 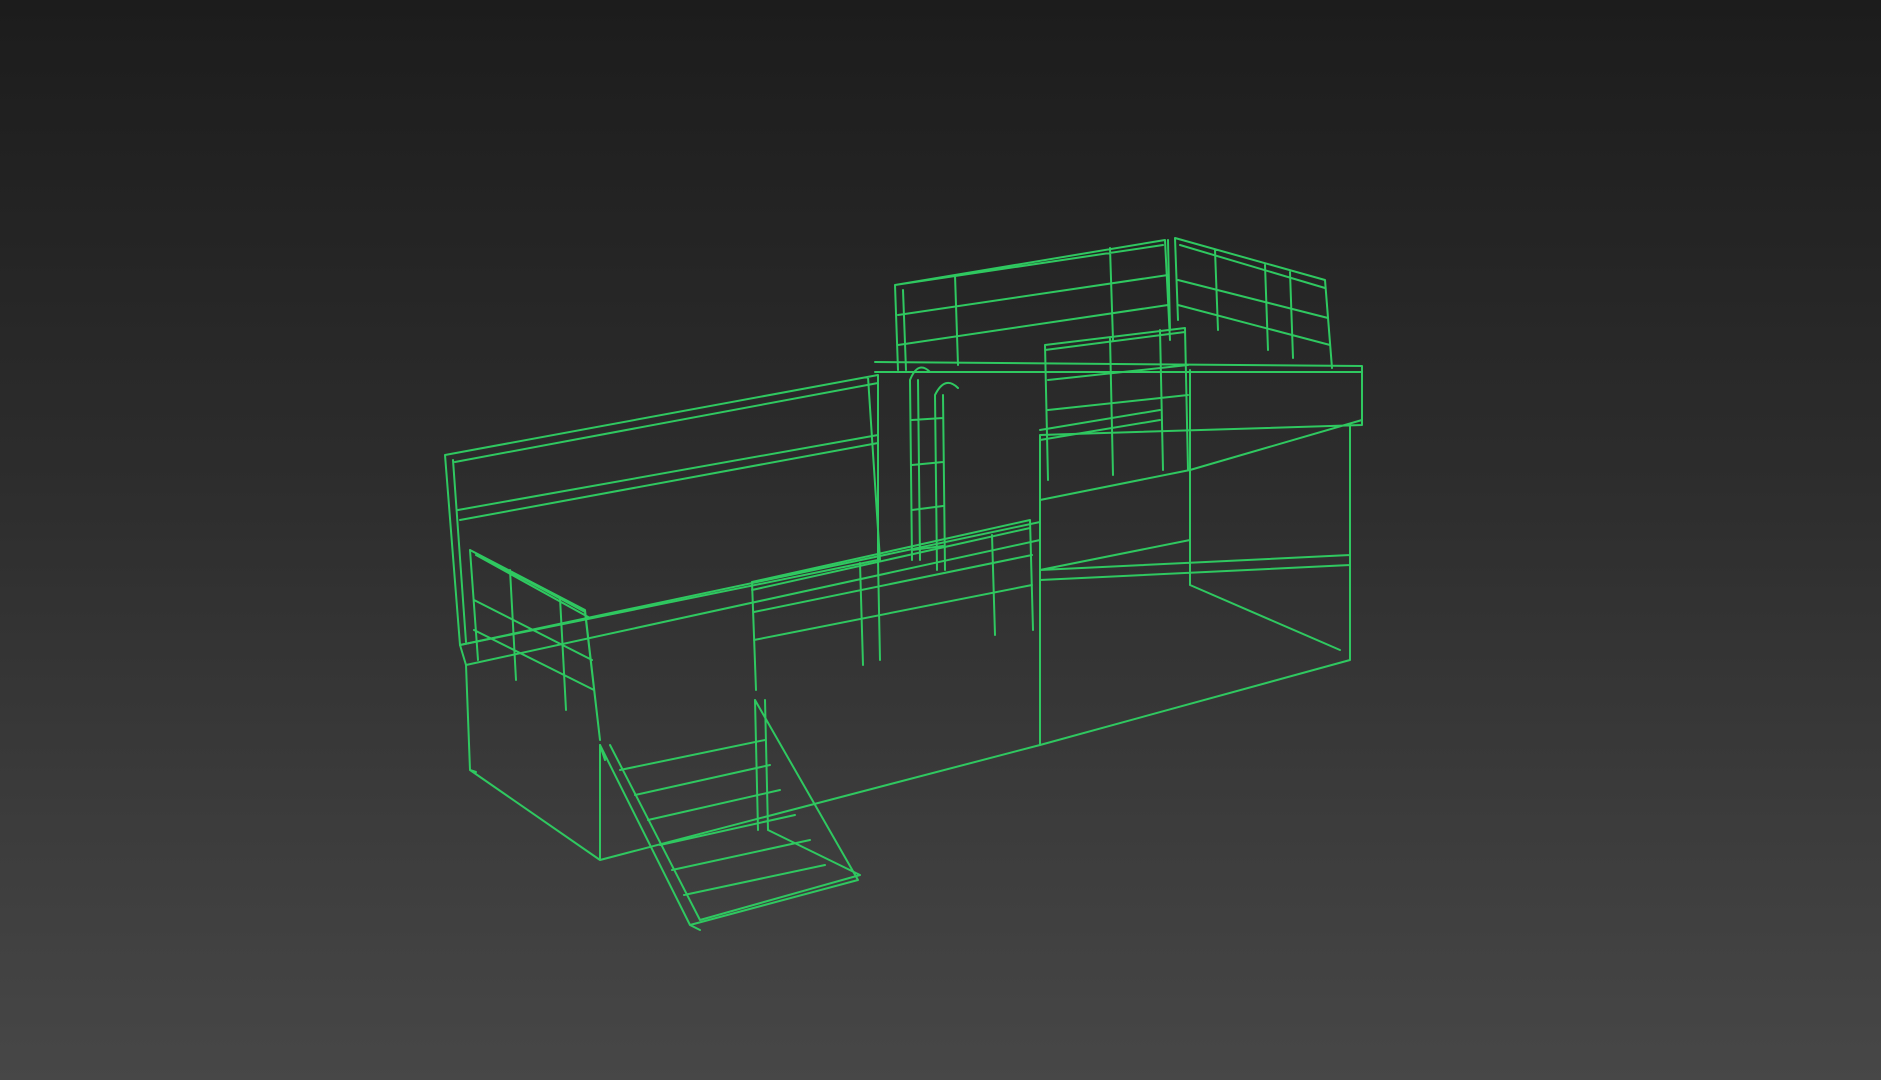 What do you see at coordinates (934, 468) in the screenshot?
I see `ladder` at bounding box center [934, 468].